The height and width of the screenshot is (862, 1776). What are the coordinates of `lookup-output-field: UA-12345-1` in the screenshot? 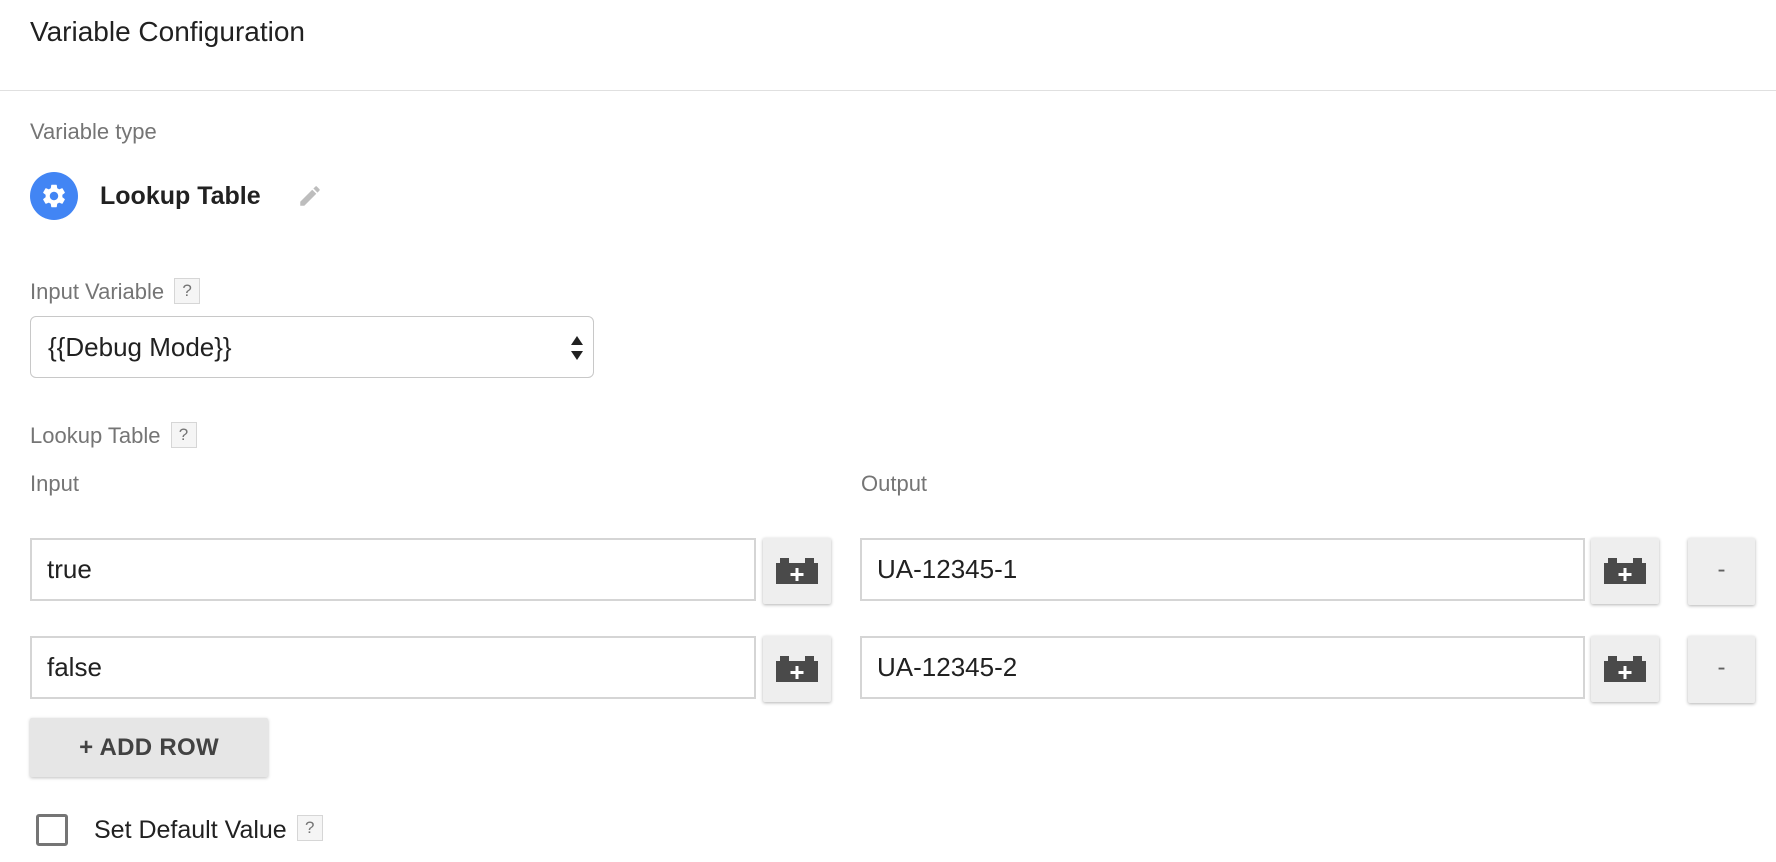 It's located at (1222, 569).